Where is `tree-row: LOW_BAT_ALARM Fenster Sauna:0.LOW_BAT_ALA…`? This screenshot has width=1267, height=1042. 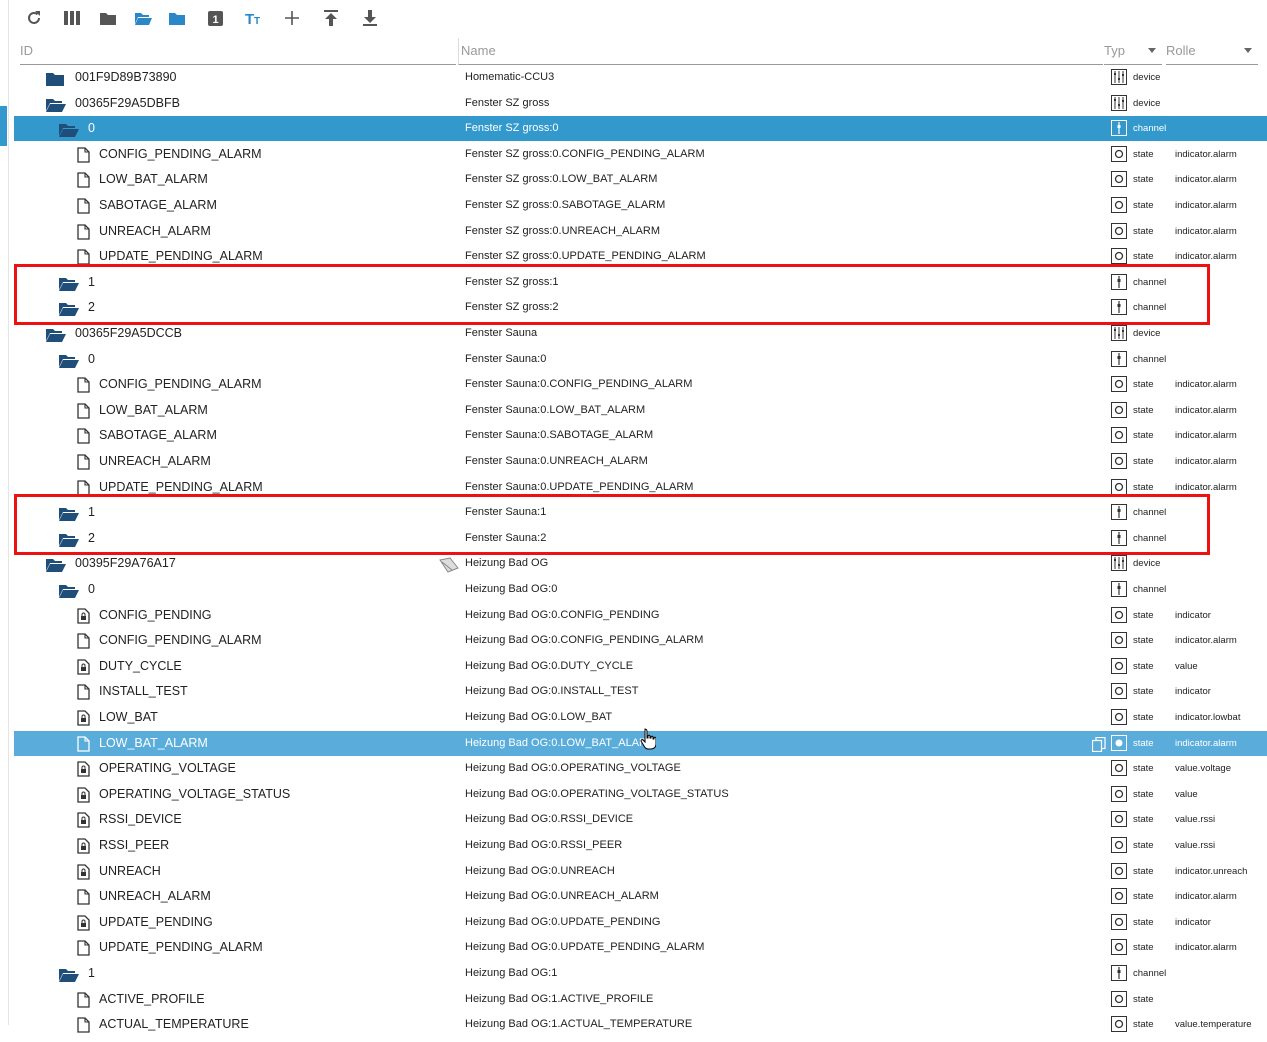 tree-row: LOW_BAT_ALARM Fenster Sauna:0.LOW_BAT_ALA… is located at coordinates (640, 410).